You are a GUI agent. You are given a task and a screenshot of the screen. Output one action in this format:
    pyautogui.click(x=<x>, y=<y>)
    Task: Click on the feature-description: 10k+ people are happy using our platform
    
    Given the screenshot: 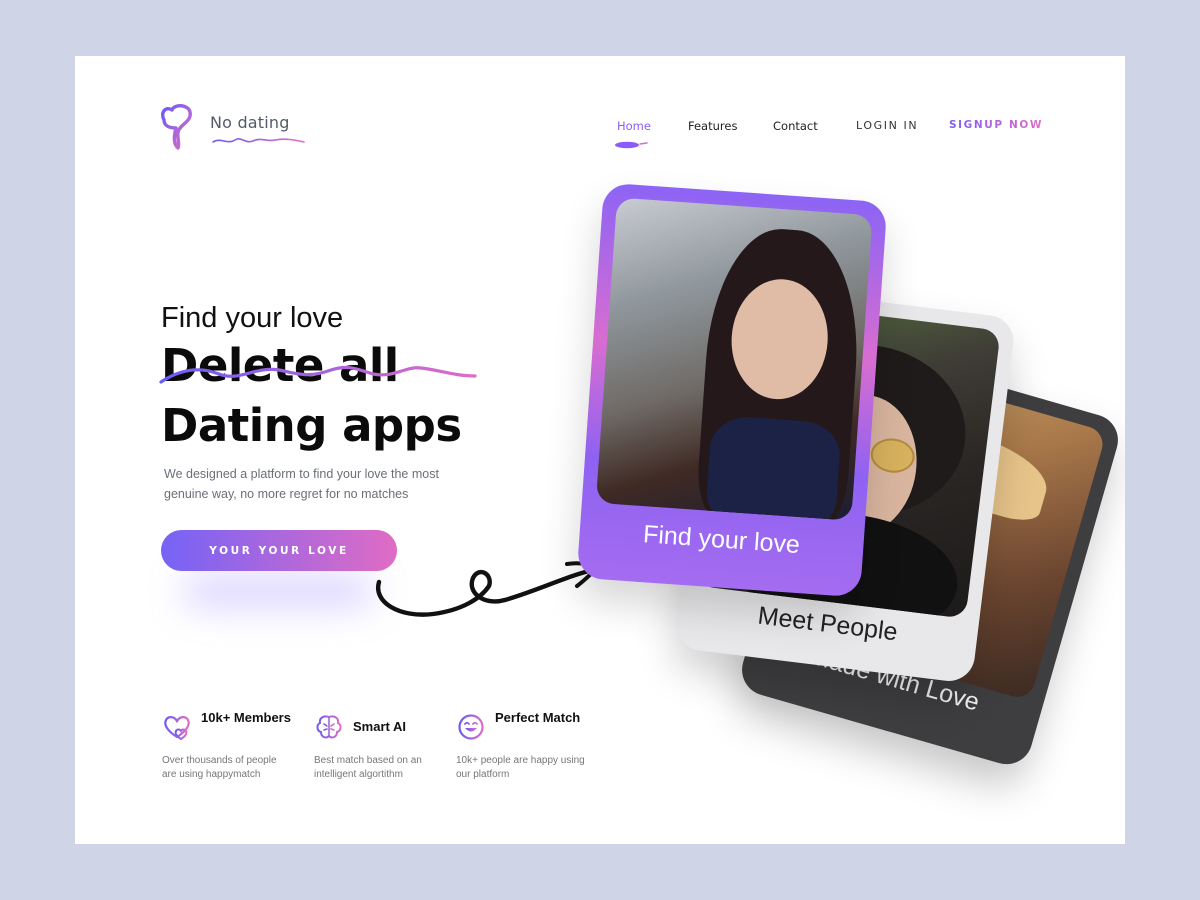 What is the action you would take?
    pyautogui.click(x=520, y=767)
    